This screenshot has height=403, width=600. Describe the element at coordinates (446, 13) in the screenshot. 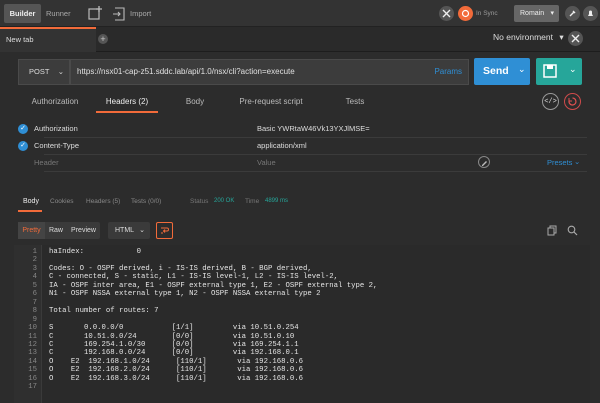

I see `interceptor-icon` at that location.